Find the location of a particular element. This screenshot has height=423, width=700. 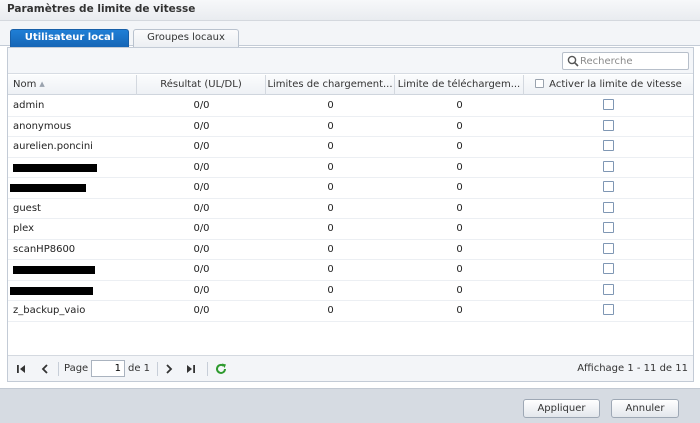

refresh-icon is located at coordinates (221, 369).